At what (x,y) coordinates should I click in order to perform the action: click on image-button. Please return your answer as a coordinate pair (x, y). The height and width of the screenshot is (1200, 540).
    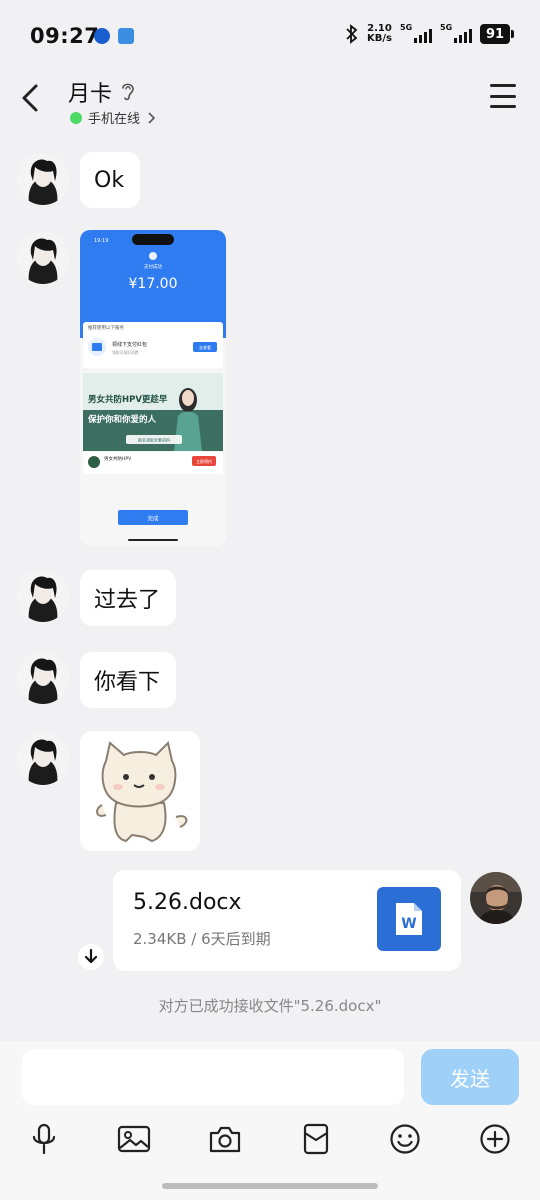
    Looking at the image, I should click on (134, 1139).